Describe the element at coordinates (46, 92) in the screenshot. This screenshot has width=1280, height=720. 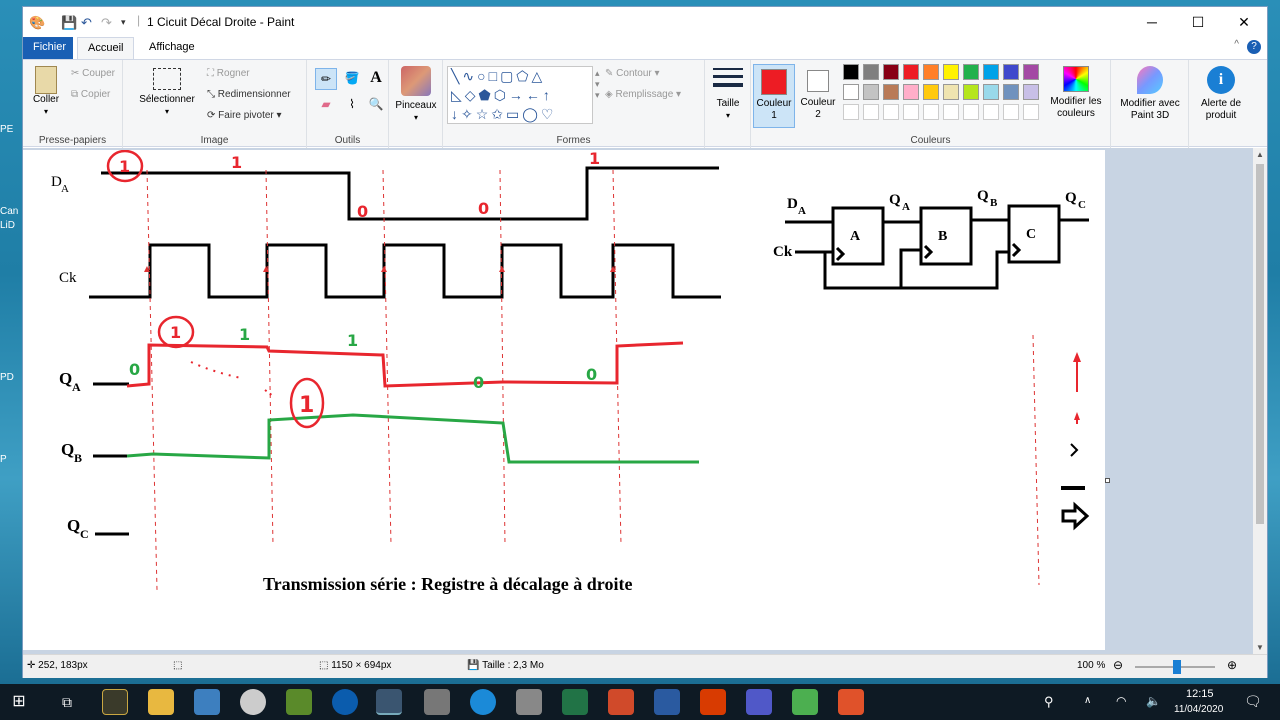
I see `paste-button: Coller ▾` at that location.